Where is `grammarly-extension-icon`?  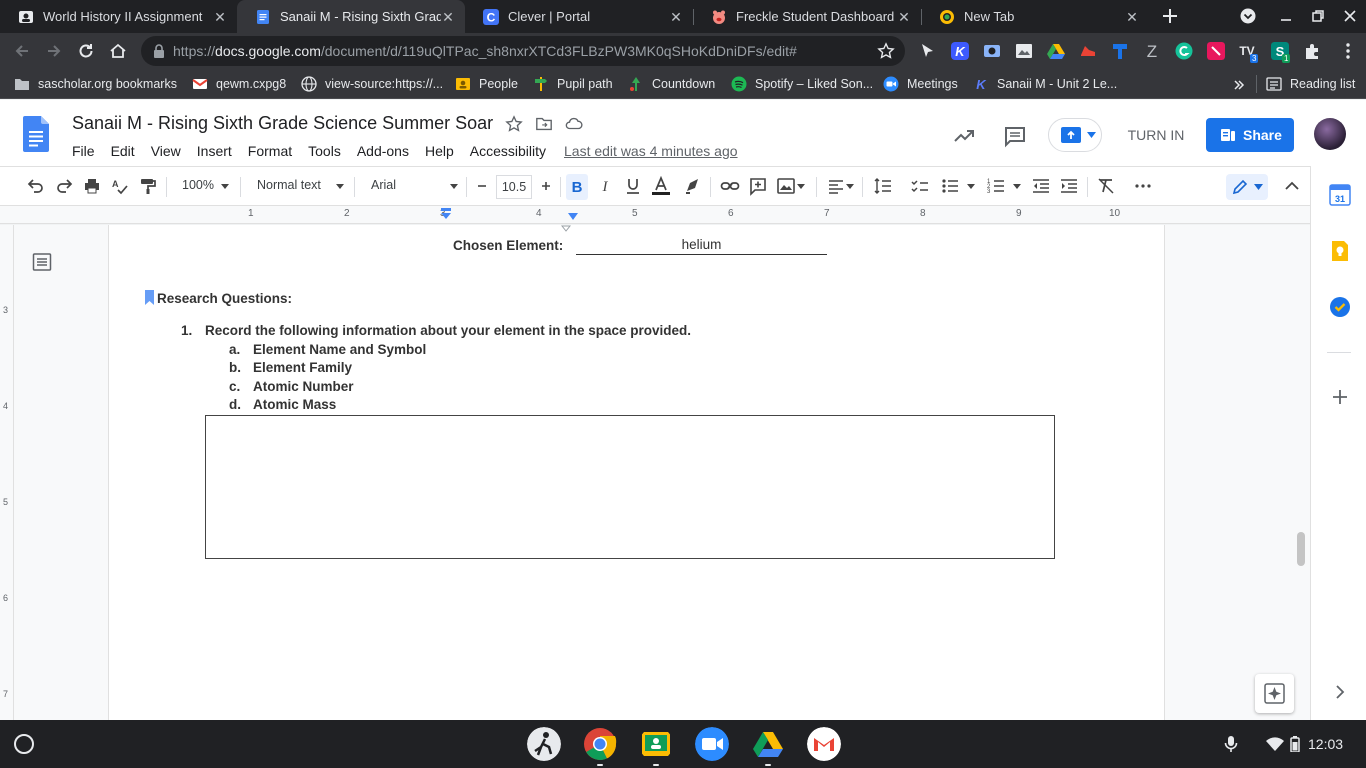
grammarly-extension-icon is located at coordinates (1184, 51).